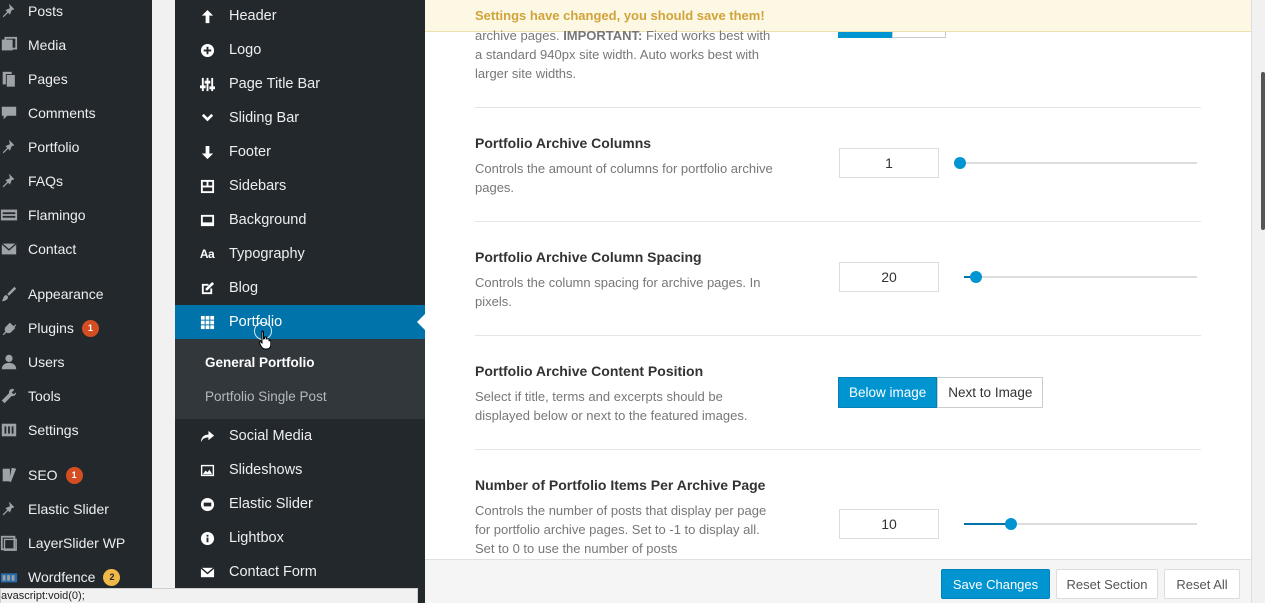 The height and width of the screenshot is (603, 1265). I want to click on wp-menu-comments: Comments, so click(76, 113).